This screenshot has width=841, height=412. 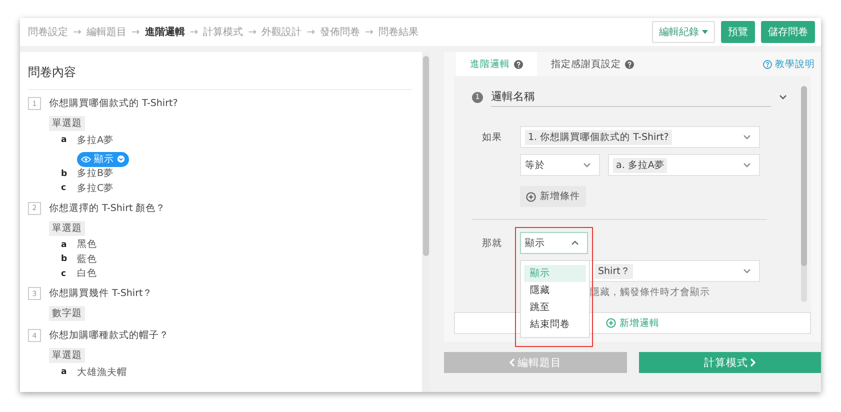 What do you see at coordinates (113, 103) in the screenshot?
I see `question-text: 你想購買哪個款式的 T-Shirt?` at bounding box center [113, 103].